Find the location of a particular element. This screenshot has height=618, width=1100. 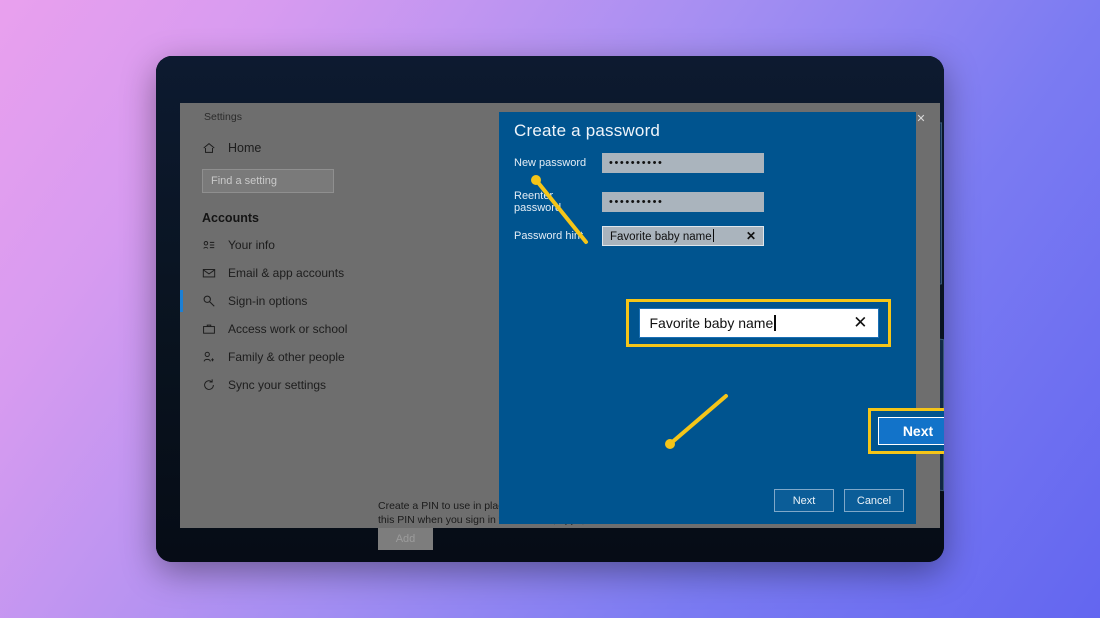

next-zoom-callout: Next is located at coordinates (906, 431).